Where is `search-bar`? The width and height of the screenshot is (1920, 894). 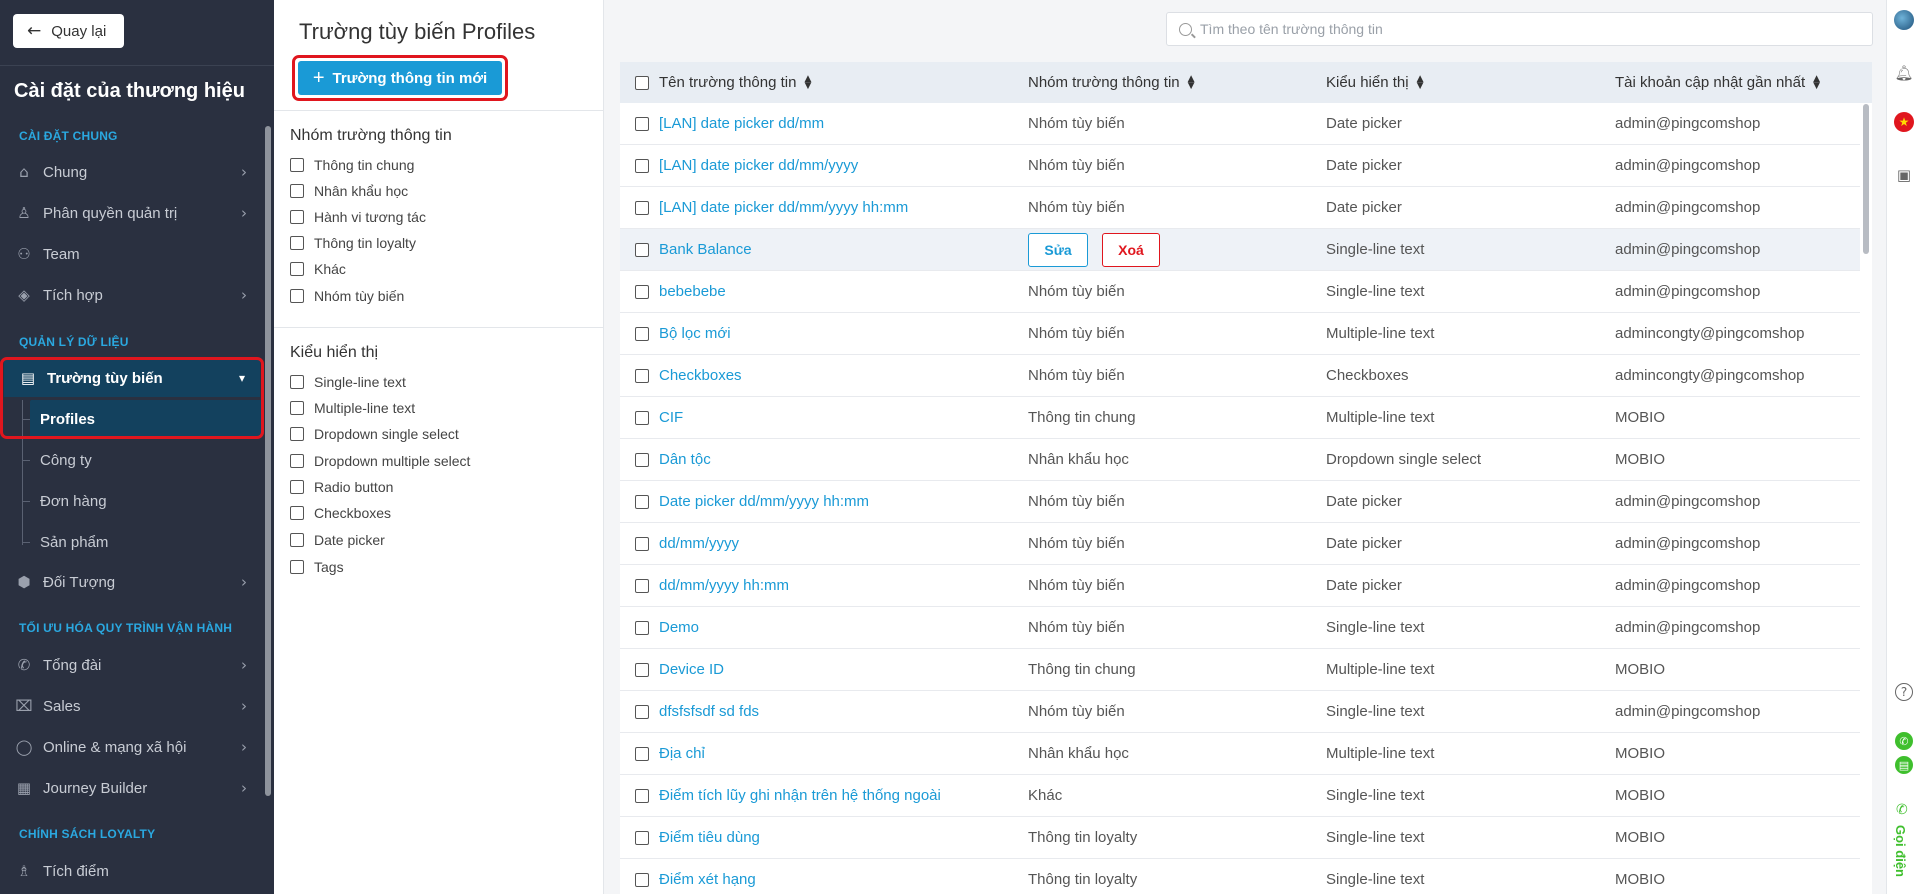 search-bar is located at coordinates (1519, 29).